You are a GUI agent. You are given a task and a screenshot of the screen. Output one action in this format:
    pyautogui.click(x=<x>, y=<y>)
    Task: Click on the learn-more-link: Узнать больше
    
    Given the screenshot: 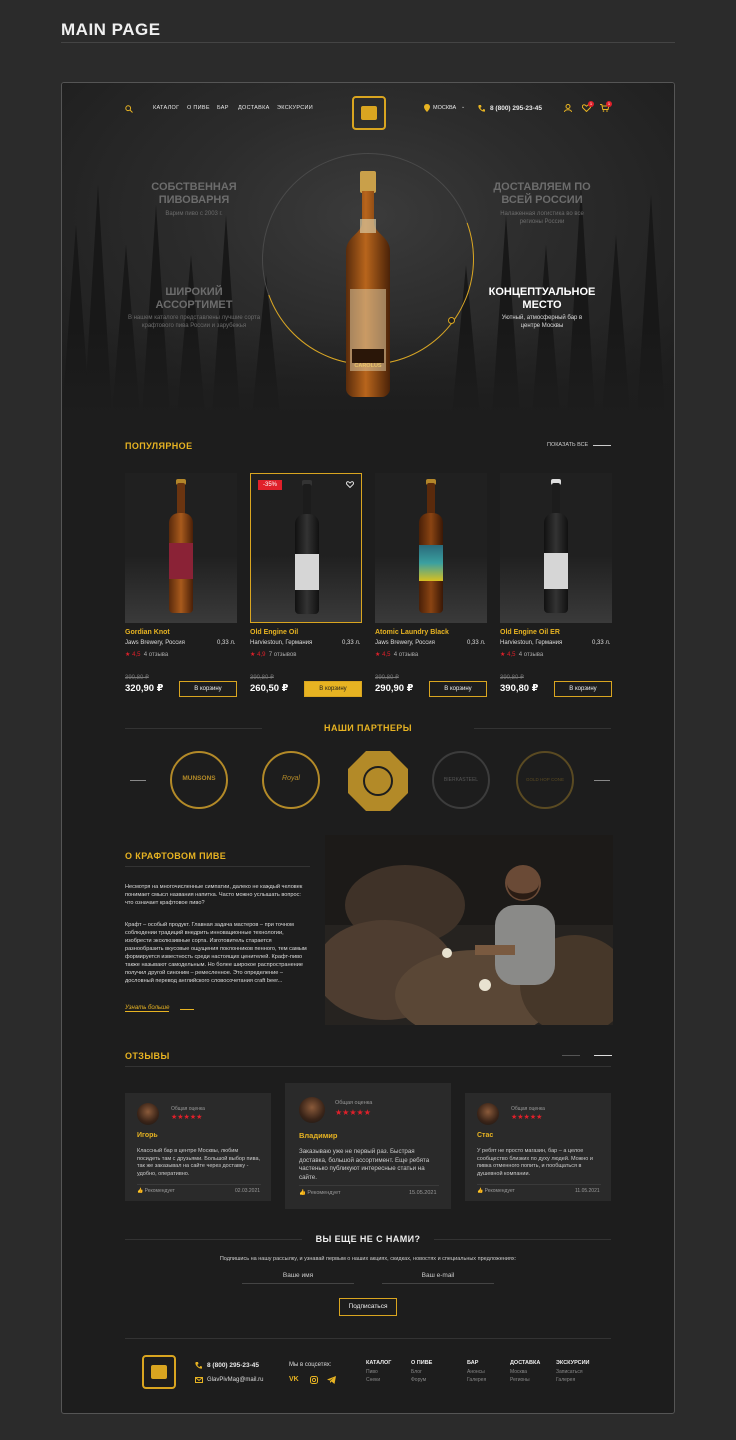 What is the action you would take?
    pyautogui.click(x=147, y=1008)
    